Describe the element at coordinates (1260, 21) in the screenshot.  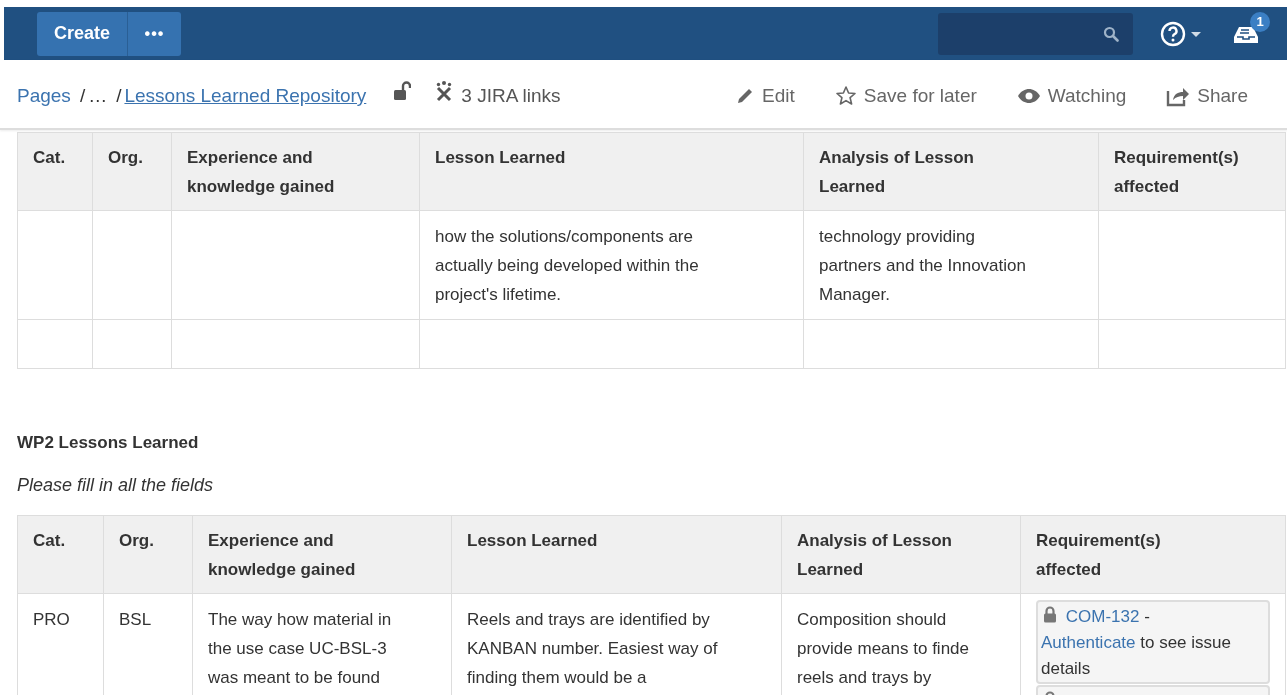
I see `notification-count: 1` at that location.